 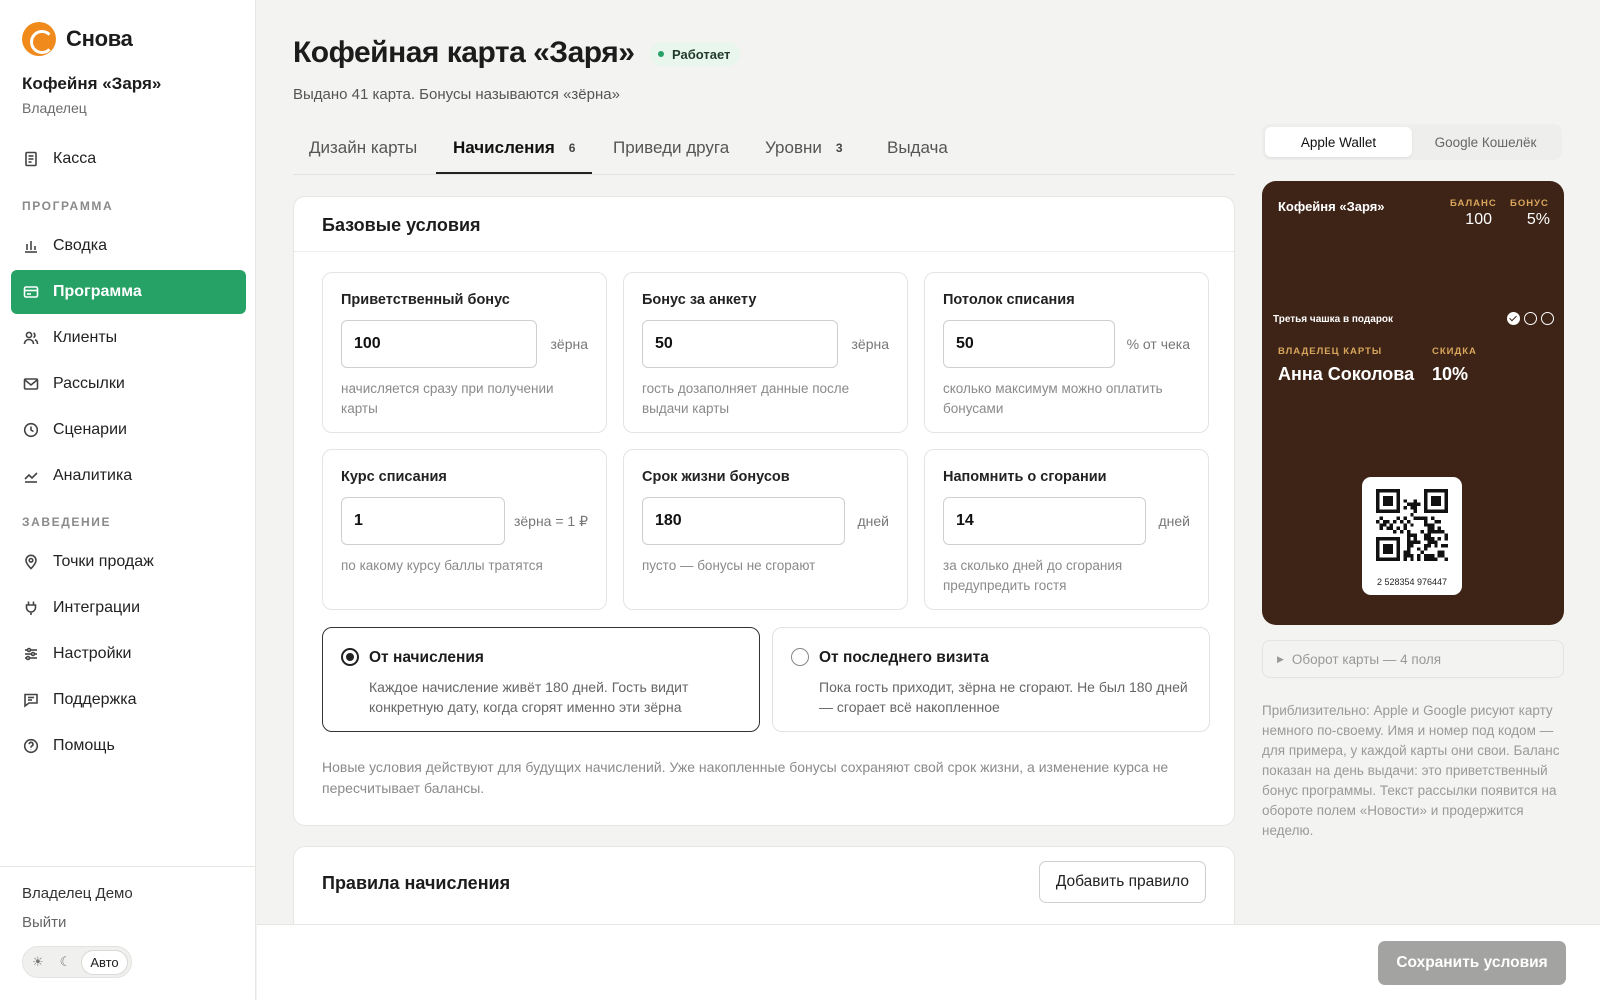 What do you see at coordinates (1158, 344) in the screenshot?
I see `field-unit: % от чека` at bounding box center [1158, 344].